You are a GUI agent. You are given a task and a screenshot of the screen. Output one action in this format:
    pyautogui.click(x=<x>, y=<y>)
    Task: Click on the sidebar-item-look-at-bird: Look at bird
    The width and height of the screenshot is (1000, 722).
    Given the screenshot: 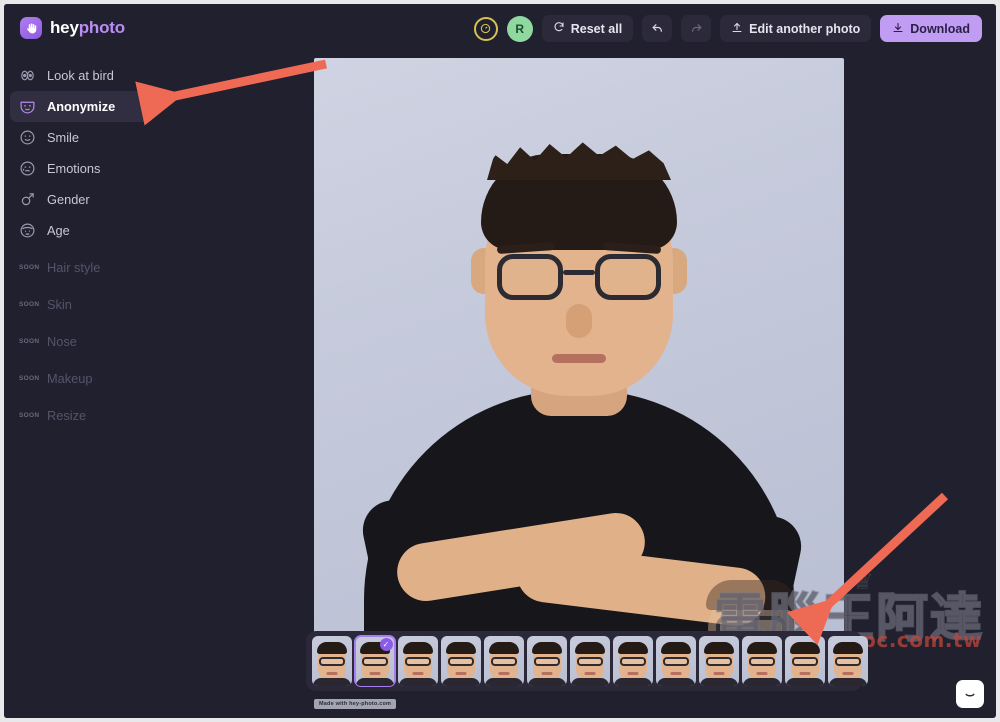 What is the action you would take?
    pyautogui.click(x=82, y=75)
    